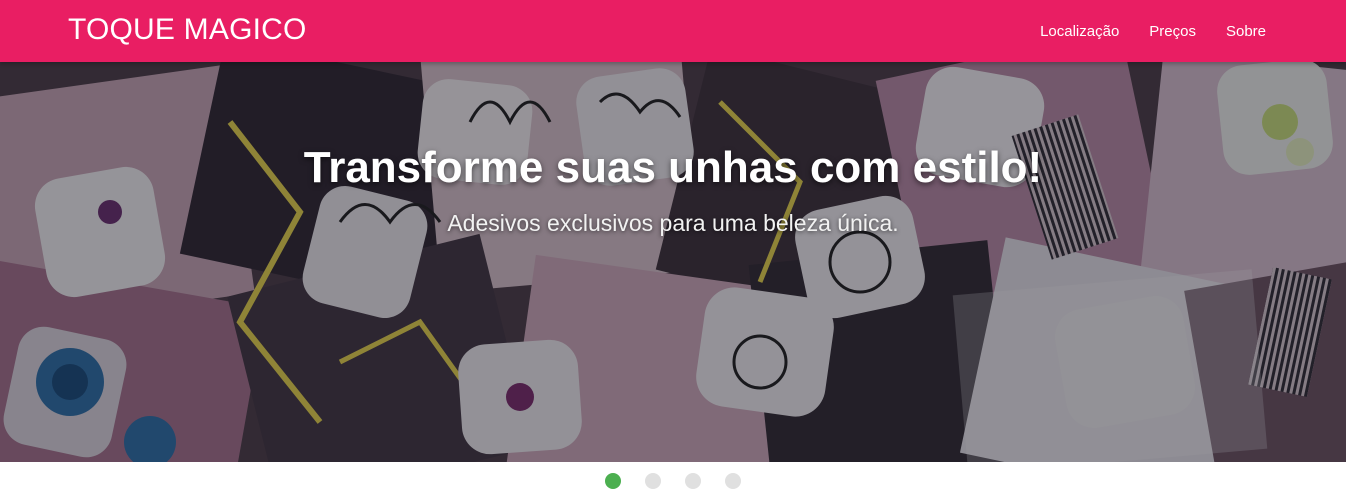 Image resolution: width=1346 pixels, height=500 pixels. I want to click on nav-link-precos: Preços, so click(1172, 31).